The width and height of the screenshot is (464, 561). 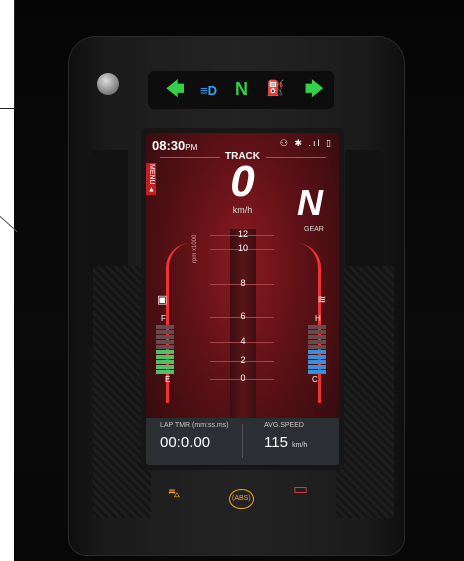 I want to click on fuel-empty-label: E, so click(x=168, y=379).